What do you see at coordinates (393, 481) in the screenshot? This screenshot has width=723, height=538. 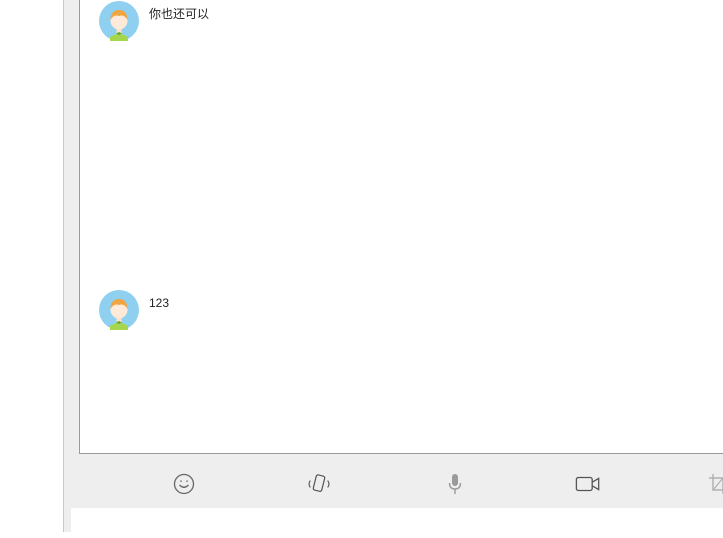 I see `chat-toolbar` at bounding box center [393, 481].